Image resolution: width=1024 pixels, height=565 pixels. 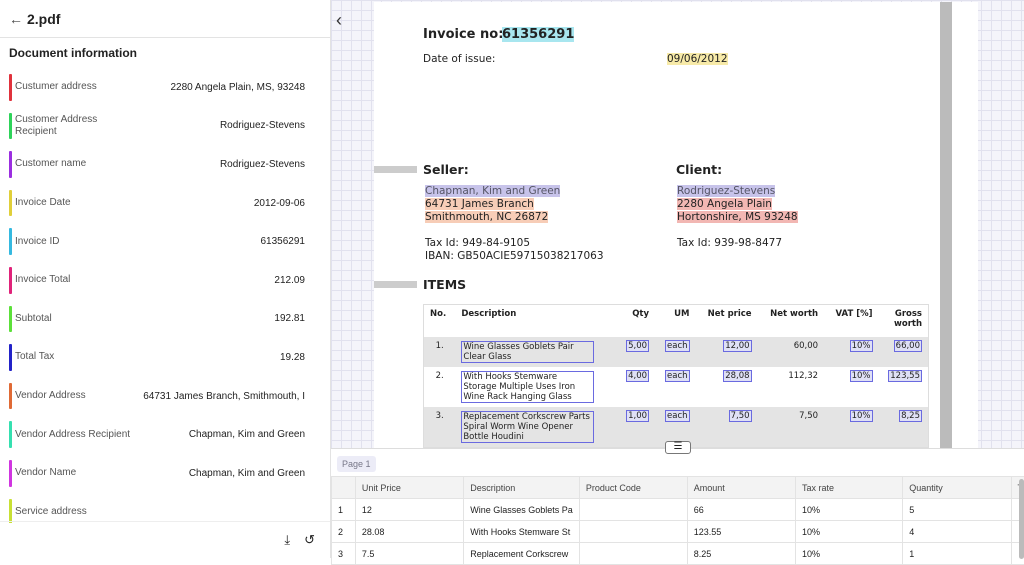 What do you see at coordinates (957, 488) in the screenshot?
I see `column-header: Quantity` at bounding box center [957, 488].